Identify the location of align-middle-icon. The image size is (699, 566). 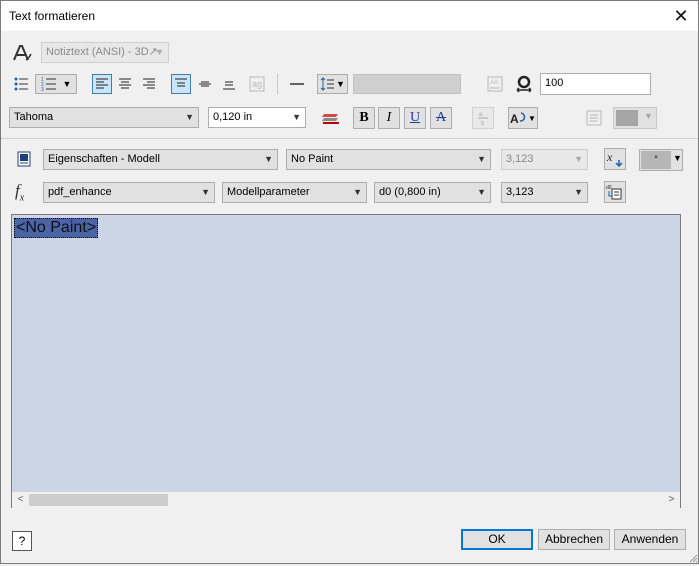
(205, 84).